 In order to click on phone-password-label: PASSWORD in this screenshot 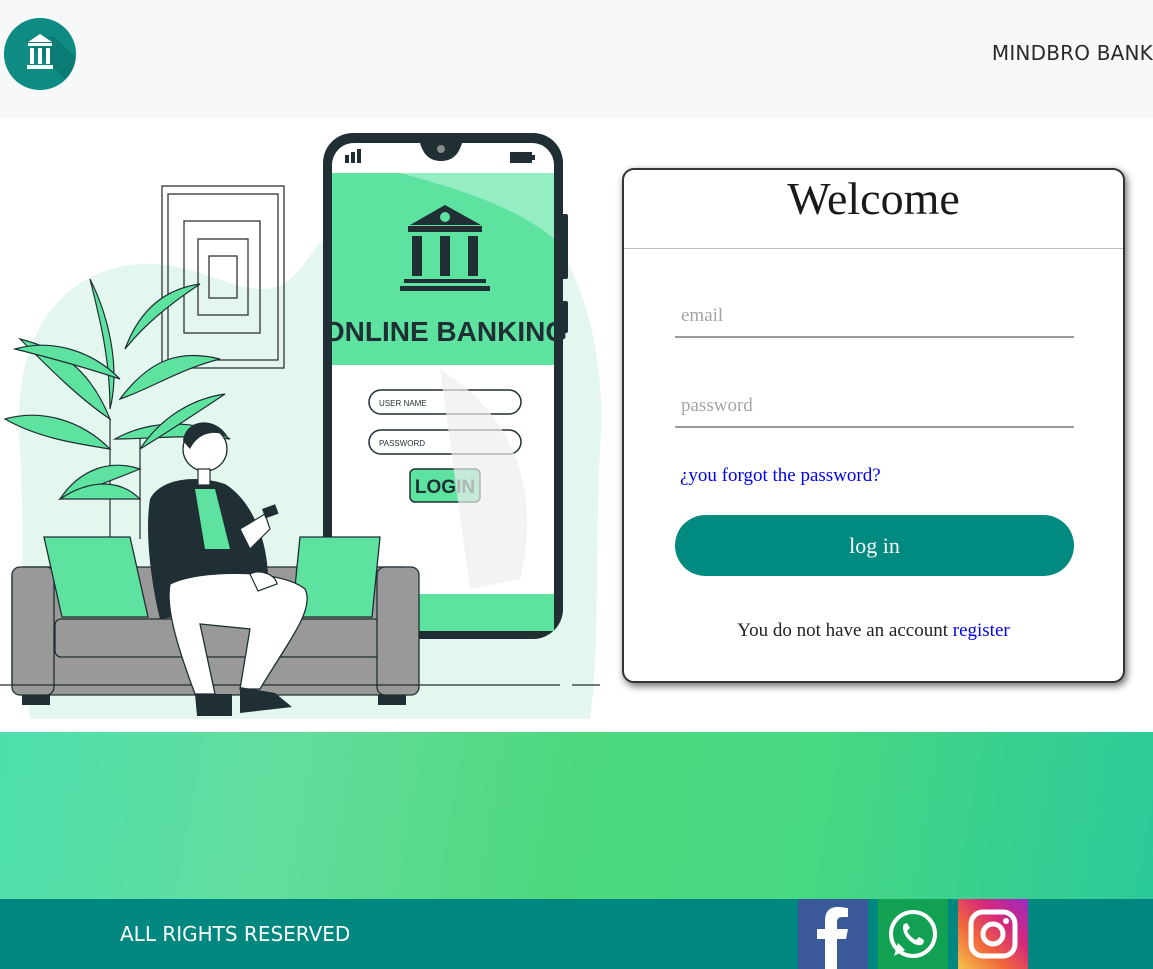, I will do `click(402, 443)`.